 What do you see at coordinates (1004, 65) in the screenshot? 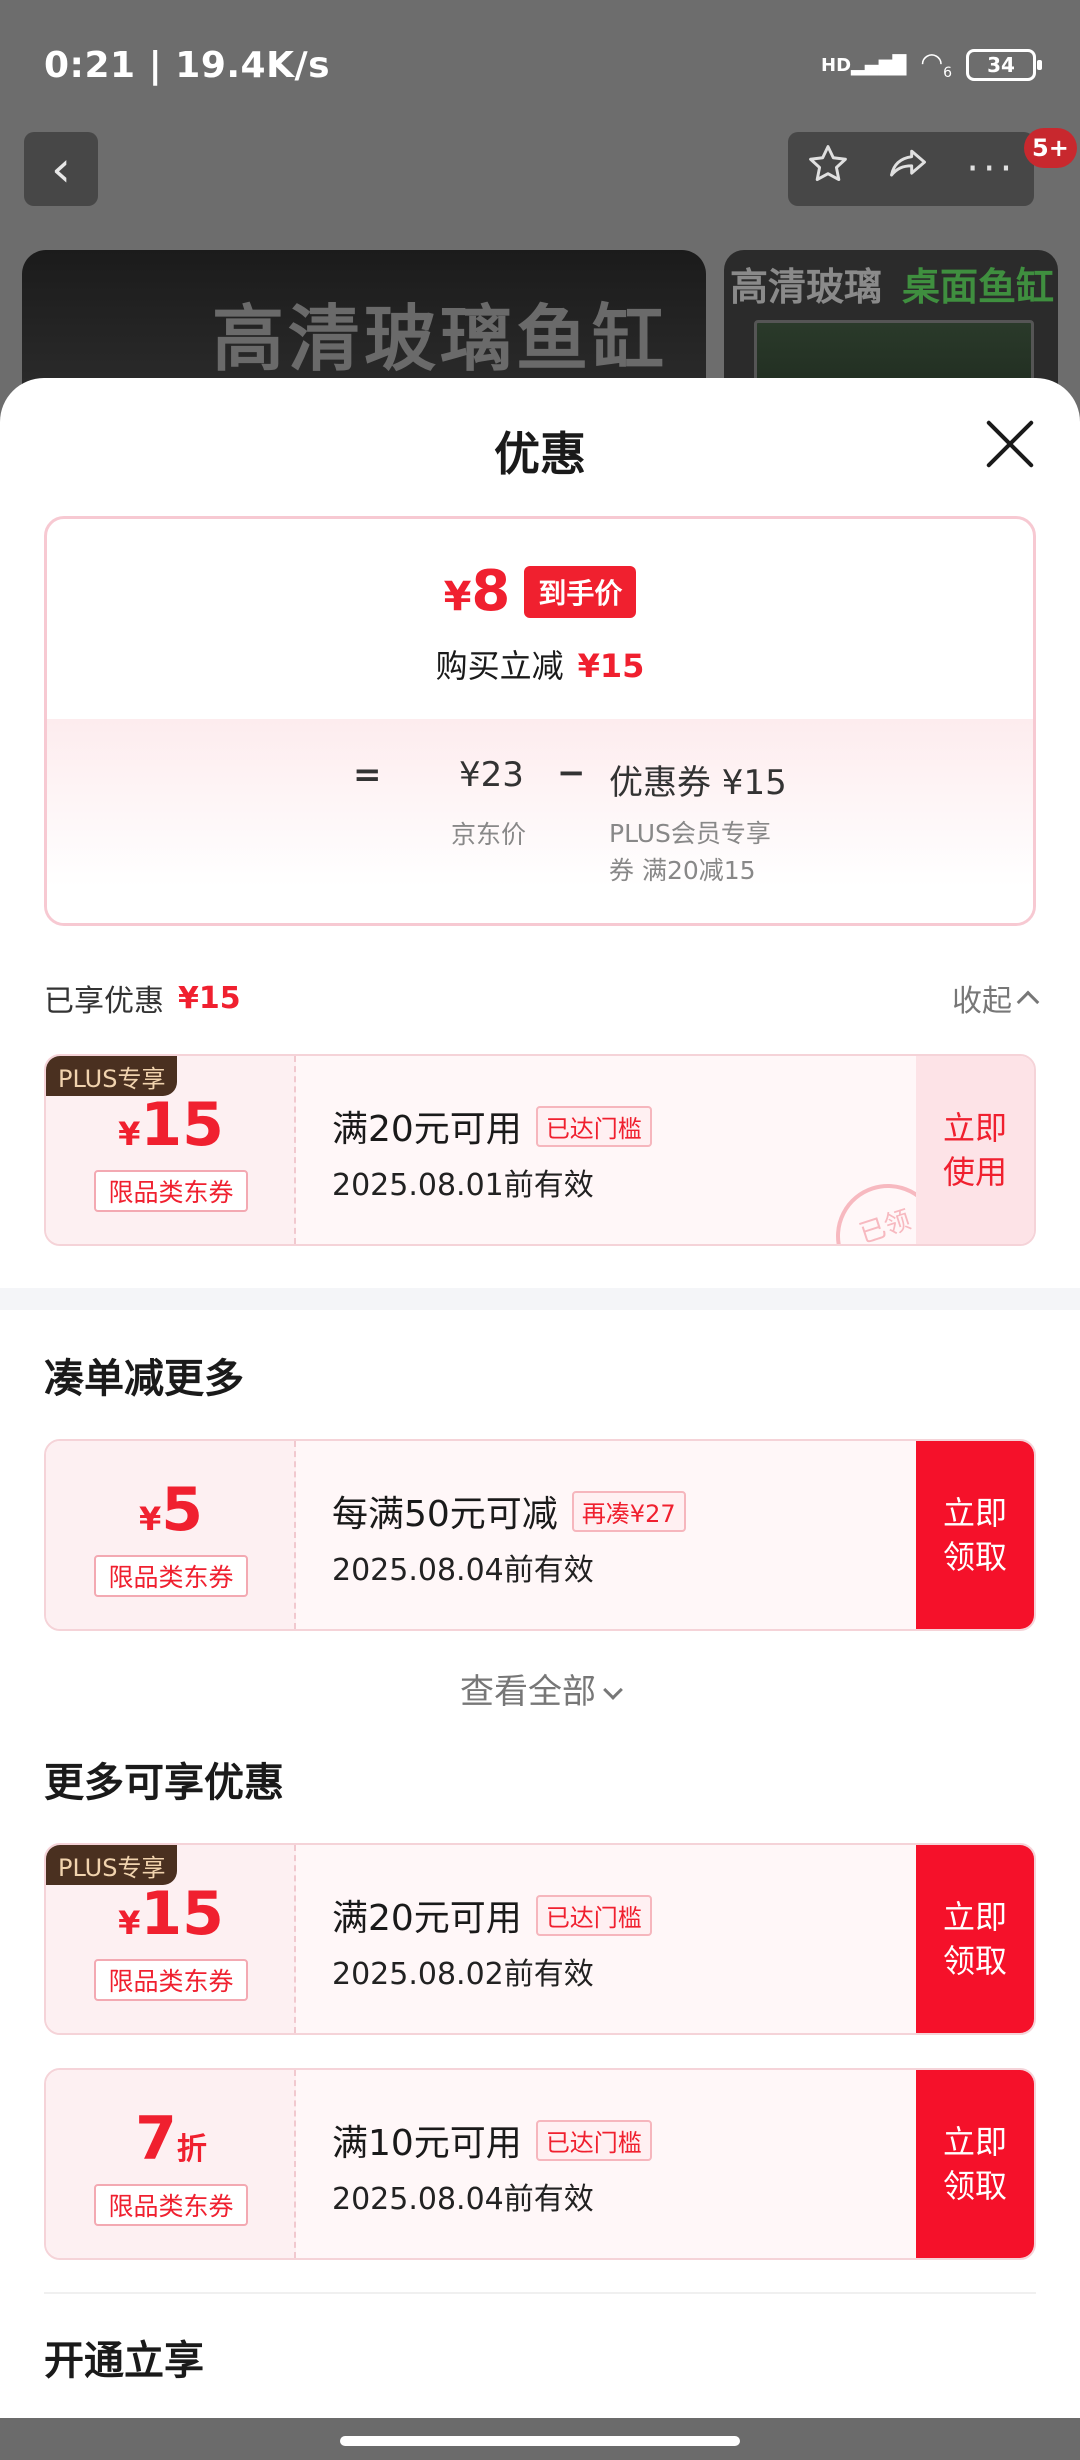
I see `battery-icon: 34` at bounding box center [1004, 65].